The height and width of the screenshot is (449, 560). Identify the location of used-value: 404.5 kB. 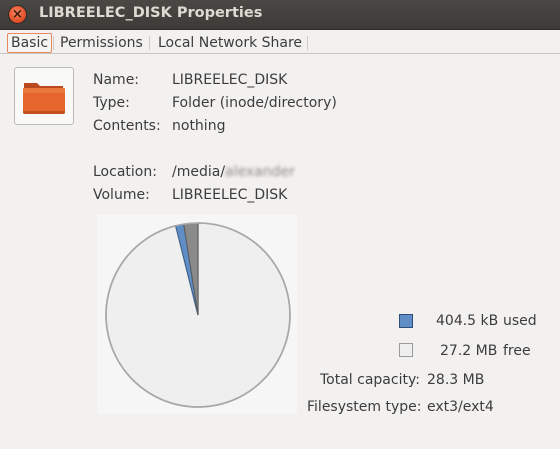
(467, 321).